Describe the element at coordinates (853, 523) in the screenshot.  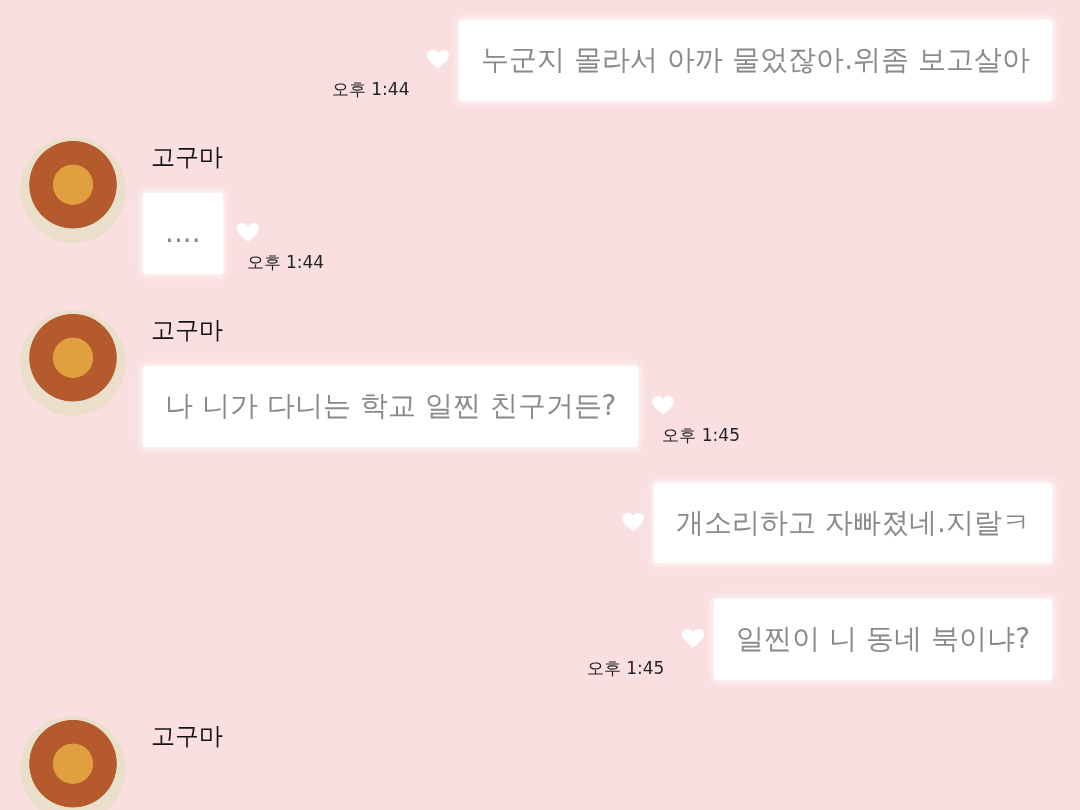
I see `message-bubble: 개소리하고 자빠졌네.지랄ㅋ` at that location.